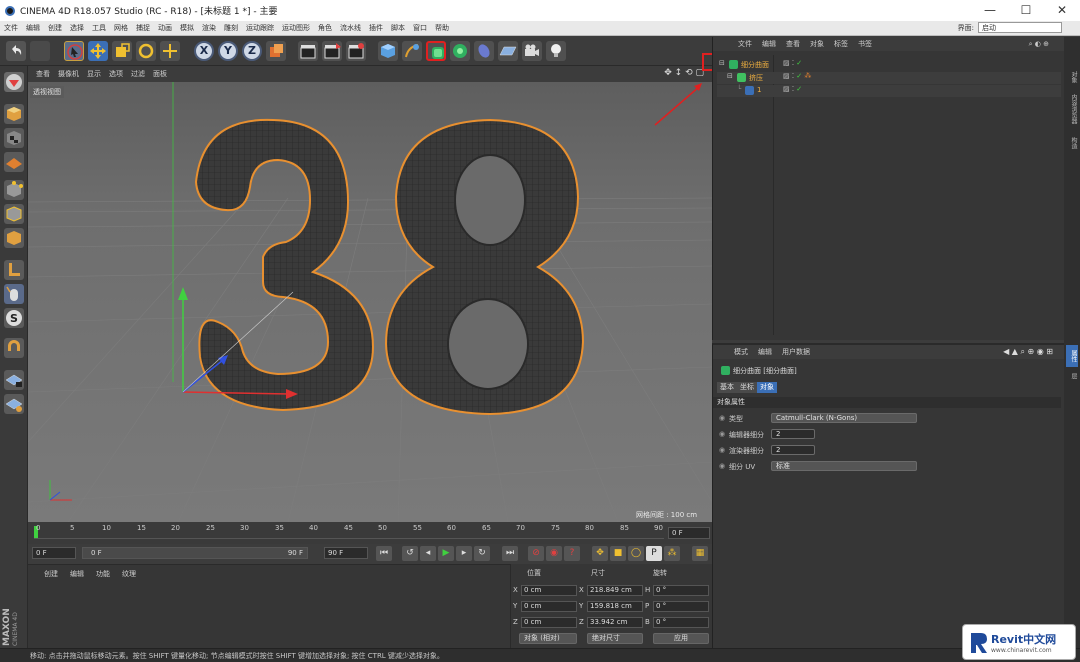 The width and height of the screenshot is (1080, 662). I want to click on camera-button, so click(532, 51).